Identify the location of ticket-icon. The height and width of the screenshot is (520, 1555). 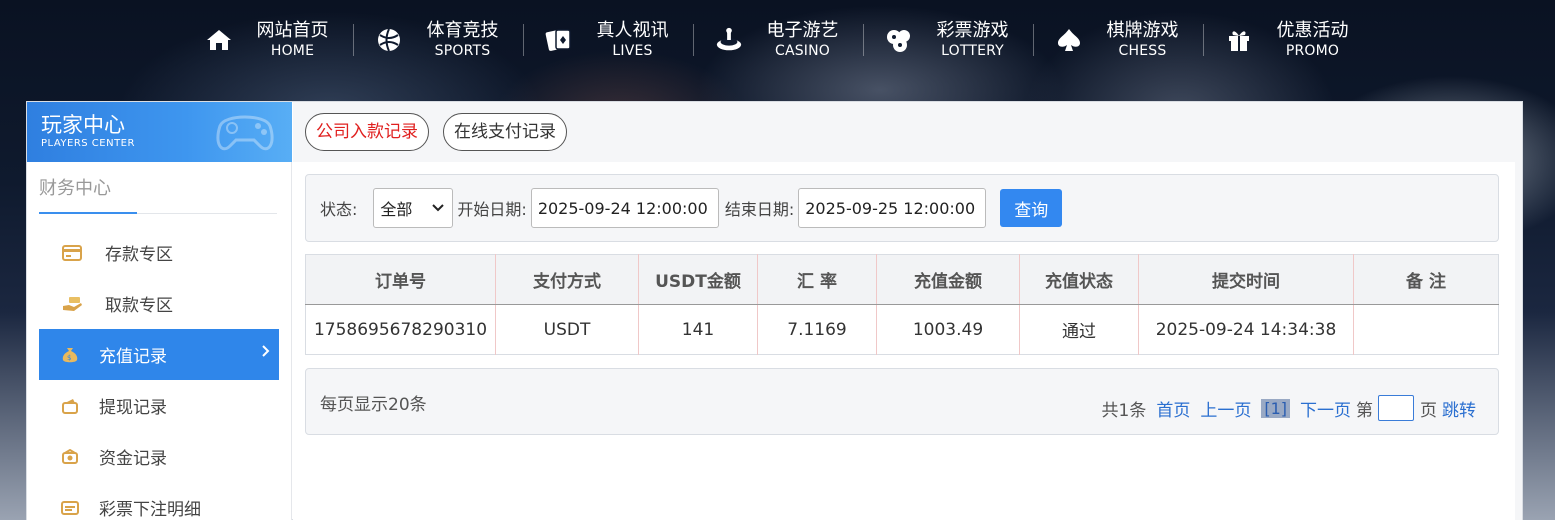
(70, 508).